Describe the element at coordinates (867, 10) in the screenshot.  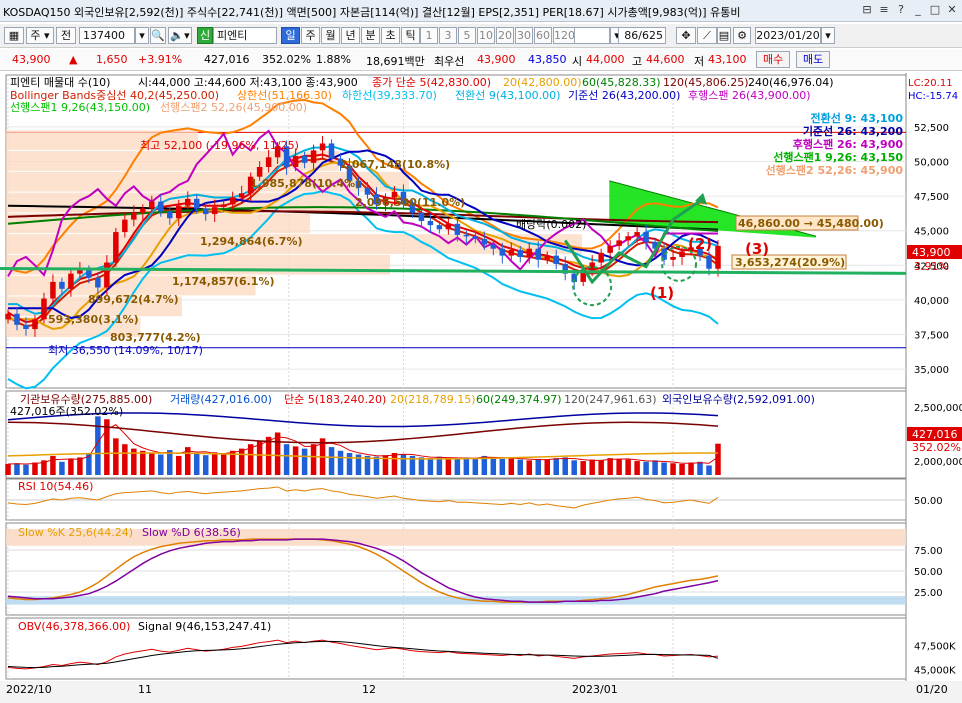
I see `link-icon: ⊟` at that location.